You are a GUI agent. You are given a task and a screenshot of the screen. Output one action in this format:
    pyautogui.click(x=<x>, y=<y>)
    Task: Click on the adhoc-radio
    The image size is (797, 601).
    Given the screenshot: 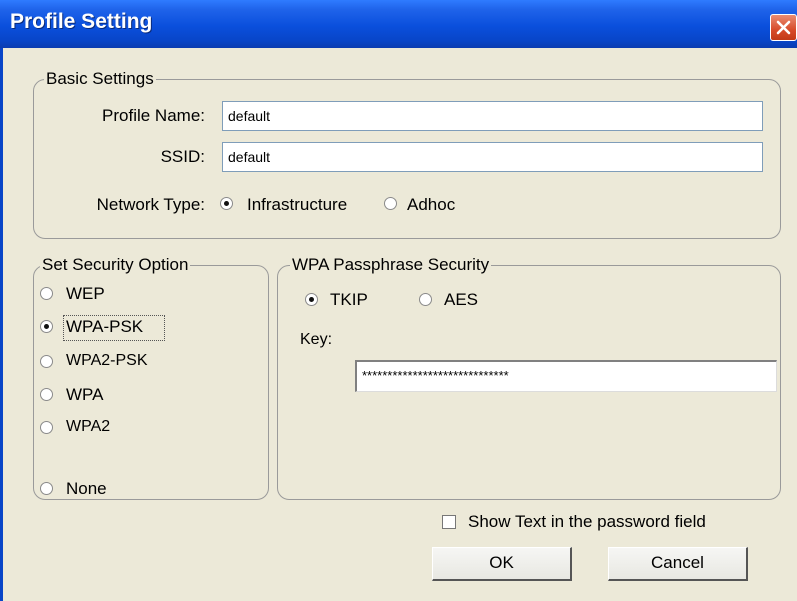 What is the action you would take?
    pyautogui.click(x=390, y=203)
    